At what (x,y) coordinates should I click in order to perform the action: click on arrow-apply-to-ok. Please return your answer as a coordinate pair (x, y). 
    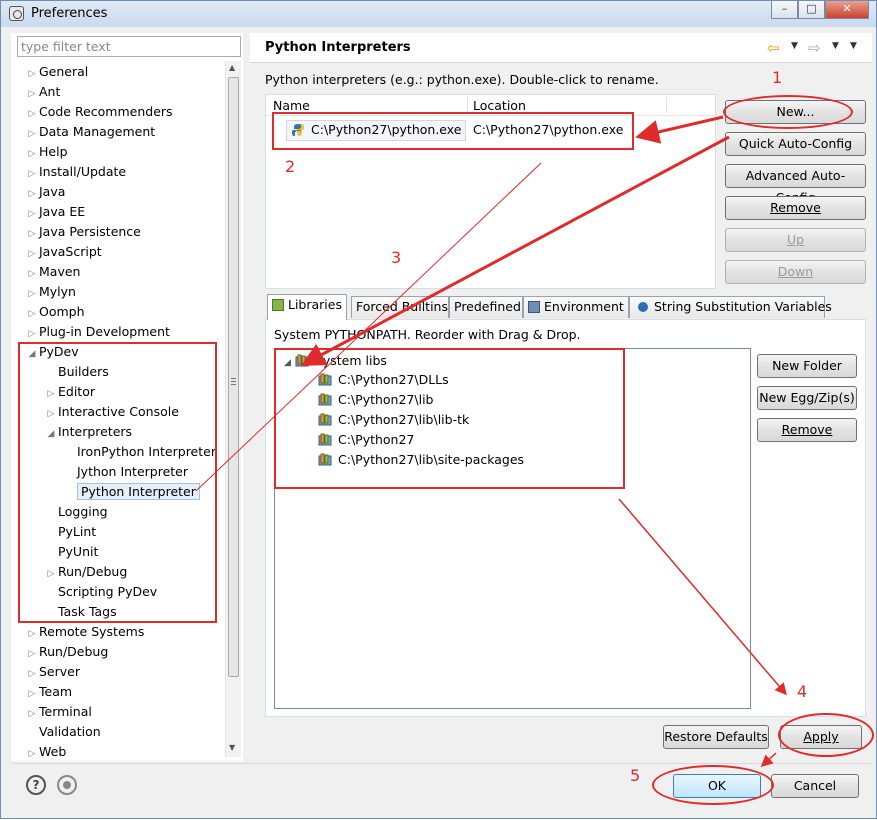
    Looking at the image, I should click on (768, 760).